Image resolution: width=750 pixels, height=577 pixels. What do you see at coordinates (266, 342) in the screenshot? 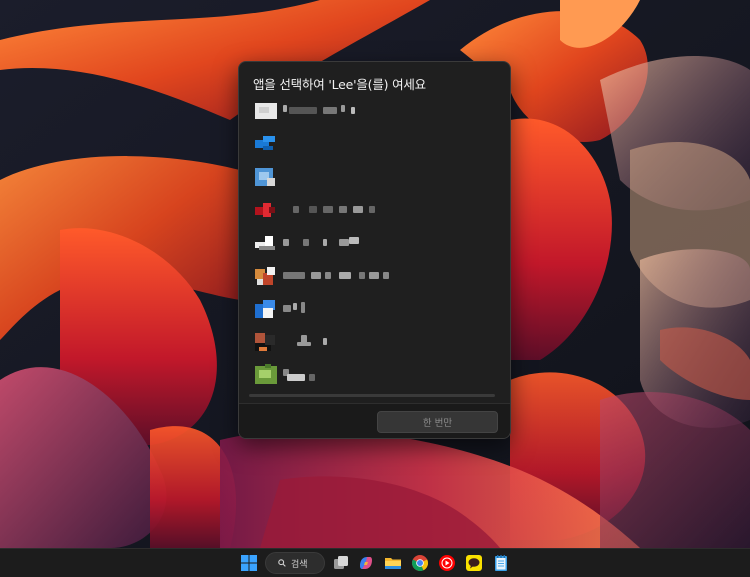
I see `app-icon-brown-black` at bounding box center [266, 342].